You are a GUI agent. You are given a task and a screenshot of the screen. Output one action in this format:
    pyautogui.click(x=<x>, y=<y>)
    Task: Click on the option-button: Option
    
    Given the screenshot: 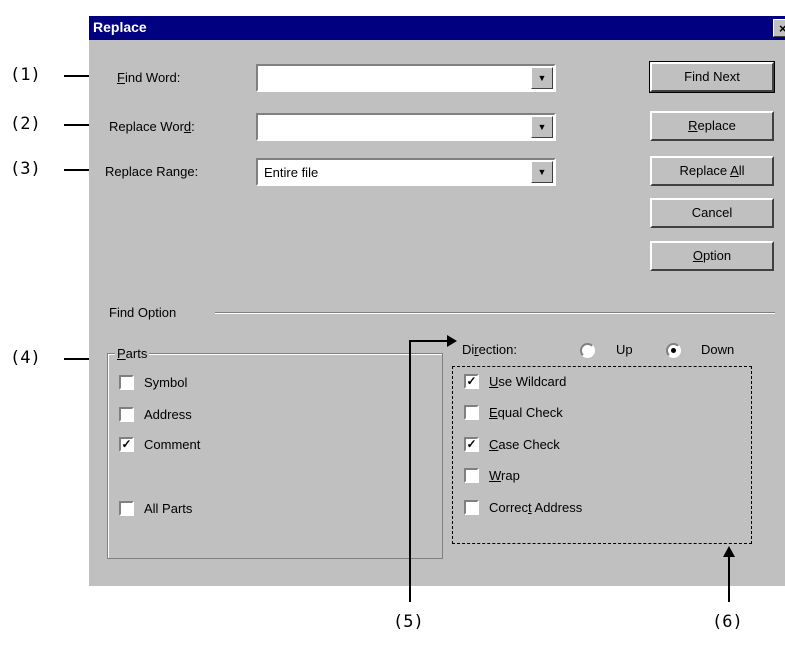 What is the action you would take?
    pyautogui.click(x=712, y=256)
    